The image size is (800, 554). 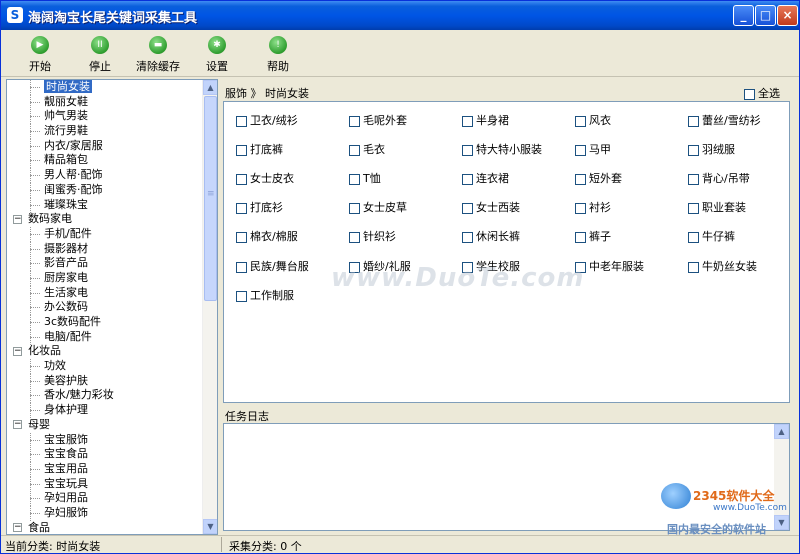 I want to click on tree-item: 内衣/家居服, so click(x=105, y=146).